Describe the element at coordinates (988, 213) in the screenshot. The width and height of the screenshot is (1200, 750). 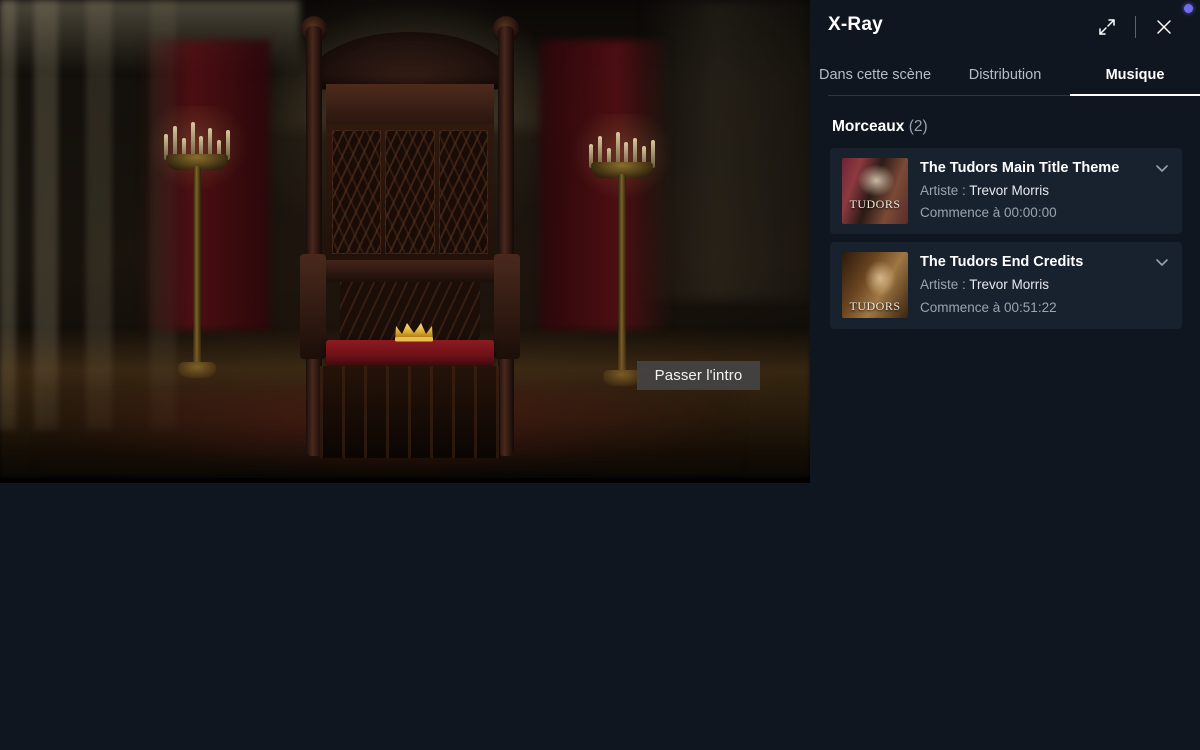
I see `track-start-time: Commence à 00:00:00` at that location.